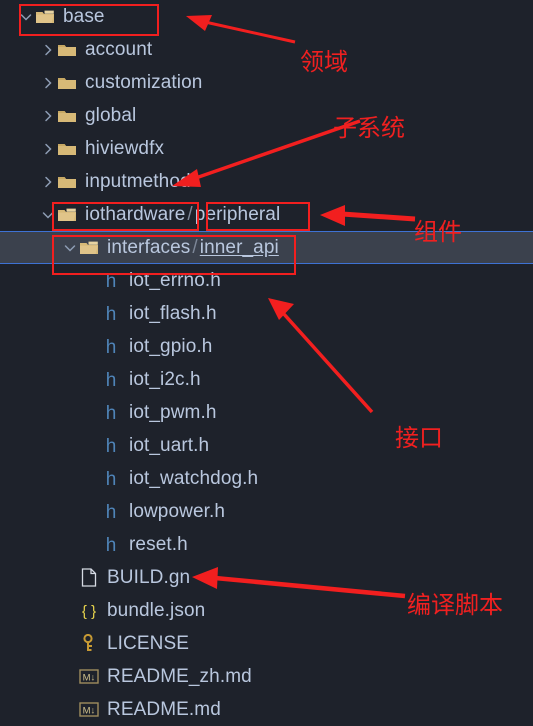 The height and width of the screenshot is (726, 533). What do you see at coordinates (239, 247) in the screenshot?
I see `tree-row-subname: inner_api` at bounding box center [239, 247].